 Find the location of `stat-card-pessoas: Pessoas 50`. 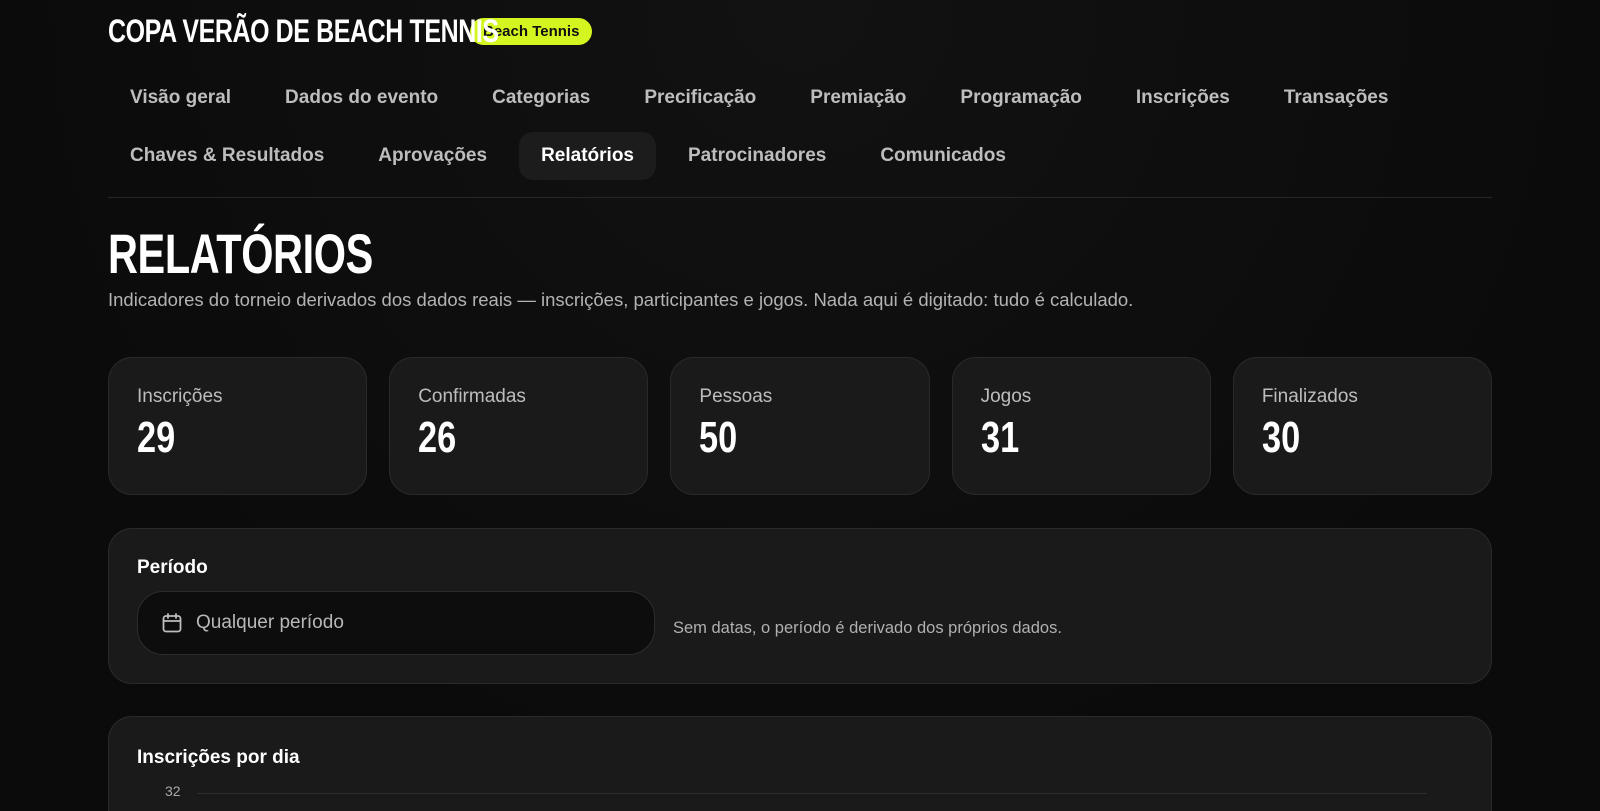

stat-card-pessoas: Pessoas 50 is located at coordinates (800, 426).